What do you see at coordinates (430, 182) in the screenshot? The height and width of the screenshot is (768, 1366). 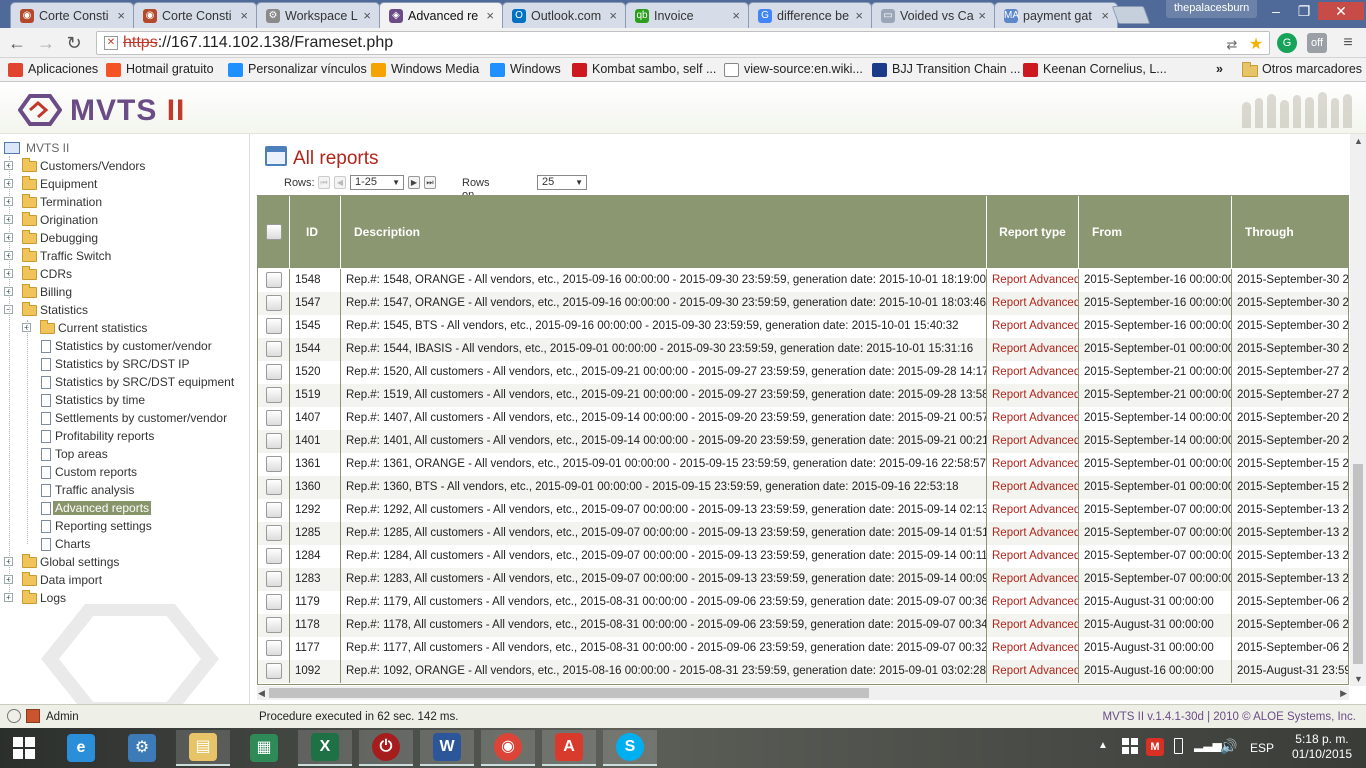 I see `last-page-icon: ⏭` at bounding box center [430, 182].